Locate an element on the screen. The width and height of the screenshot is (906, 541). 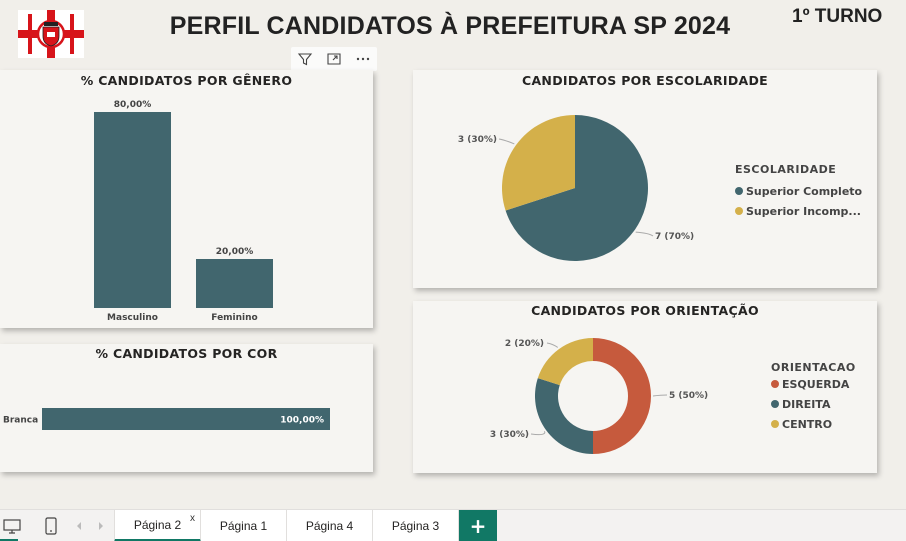
desktop-icon is located at coordinates (12, 526).